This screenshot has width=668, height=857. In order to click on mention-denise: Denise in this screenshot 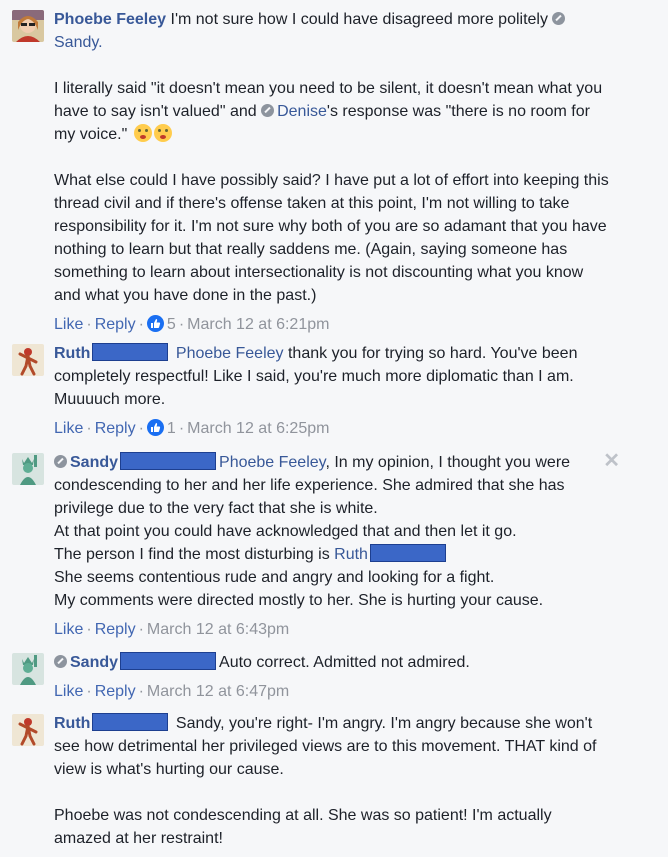, I will do `click(302, 111)`.